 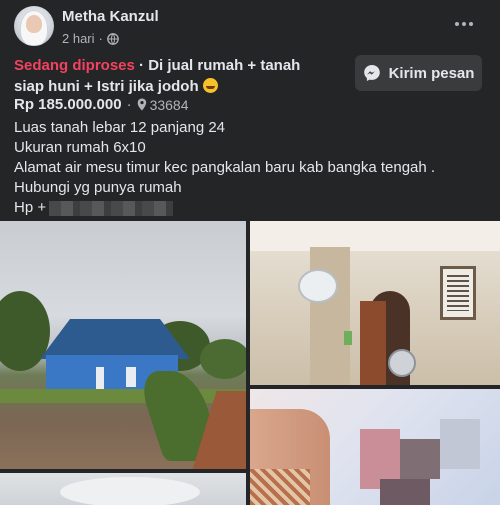 What do you see at coordinates (131, 377) in the screenshot?
I see `photo-house-window` at bounding box center [131, 377].